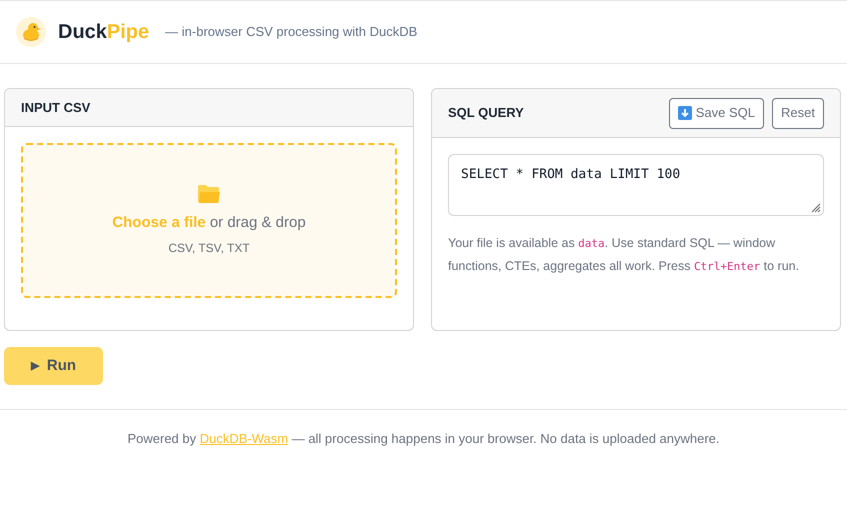 This screenshot has width=847, height=518. Describe the element at coordinates (815, 207) in the screenshot. I see `resize-handle-icon` at that location.